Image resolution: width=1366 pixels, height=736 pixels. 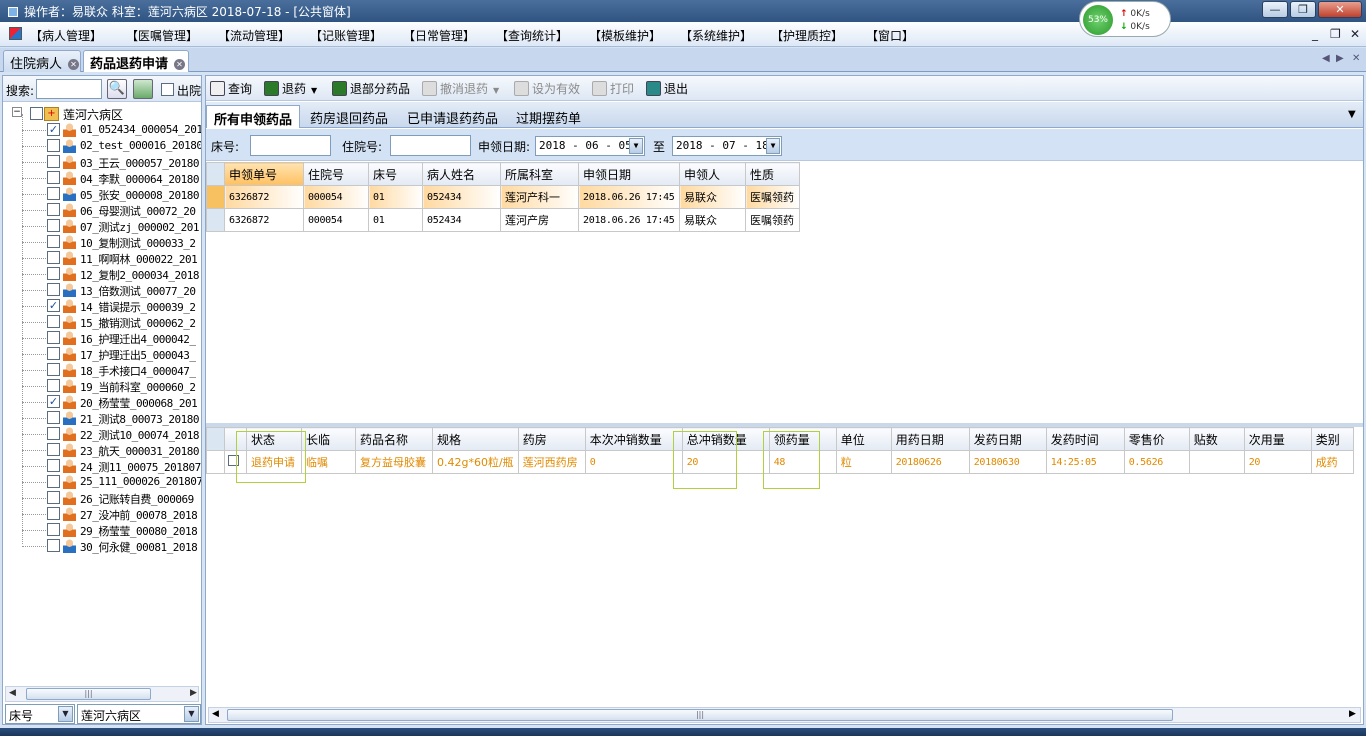 What do you see at coordinates (102, 178) in the screenshot?
I see `patient-row: 04_李默_000064_20180` at bounding box center [102, 178].